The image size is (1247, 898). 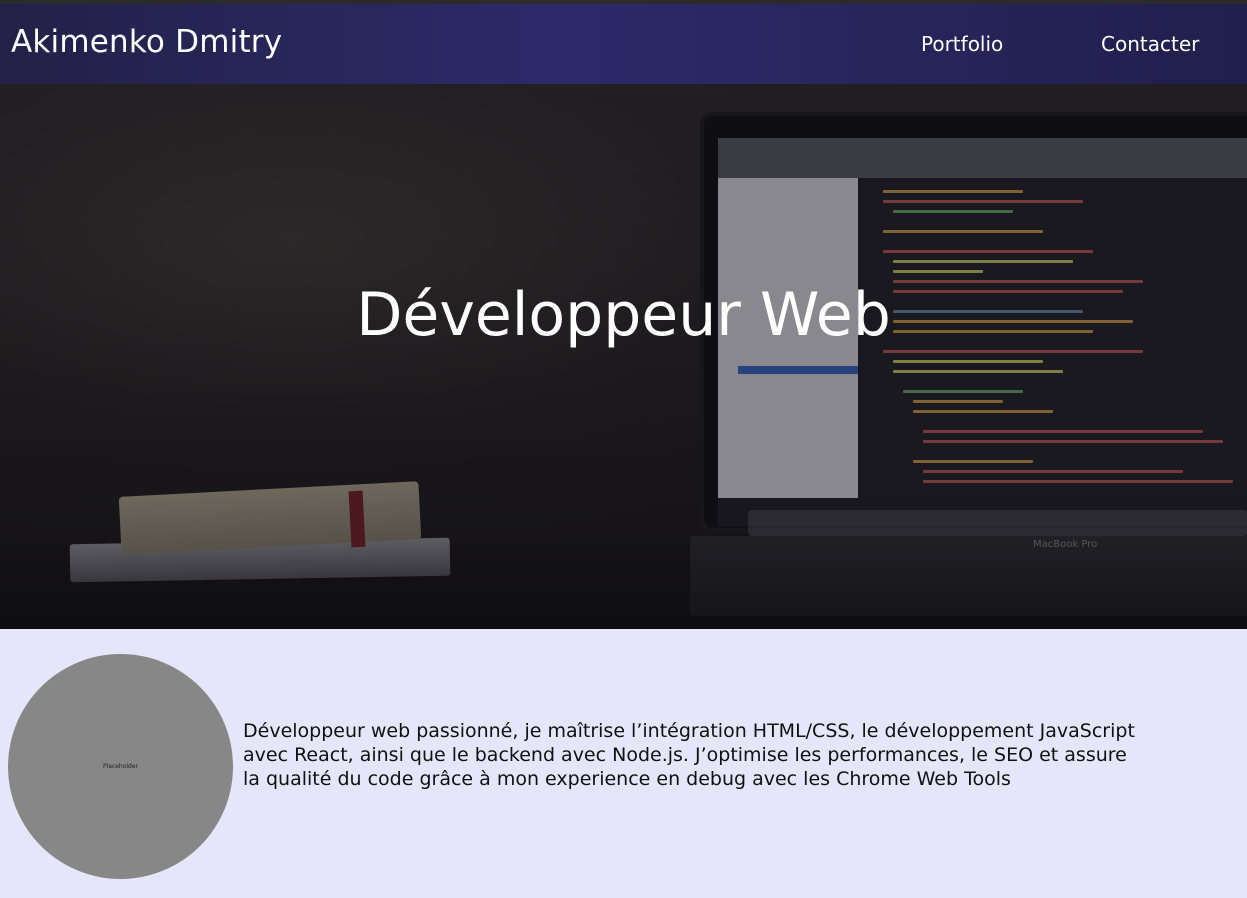 I want to click on avatar: Placeholder, so click(x=120, y=766).